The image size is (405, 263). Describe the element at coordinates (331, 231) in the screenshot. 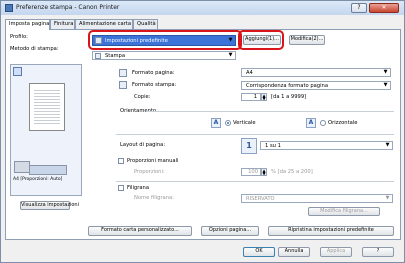

I see `restore-defaults-button: Ripristina impostazioni predefinite` at that location.